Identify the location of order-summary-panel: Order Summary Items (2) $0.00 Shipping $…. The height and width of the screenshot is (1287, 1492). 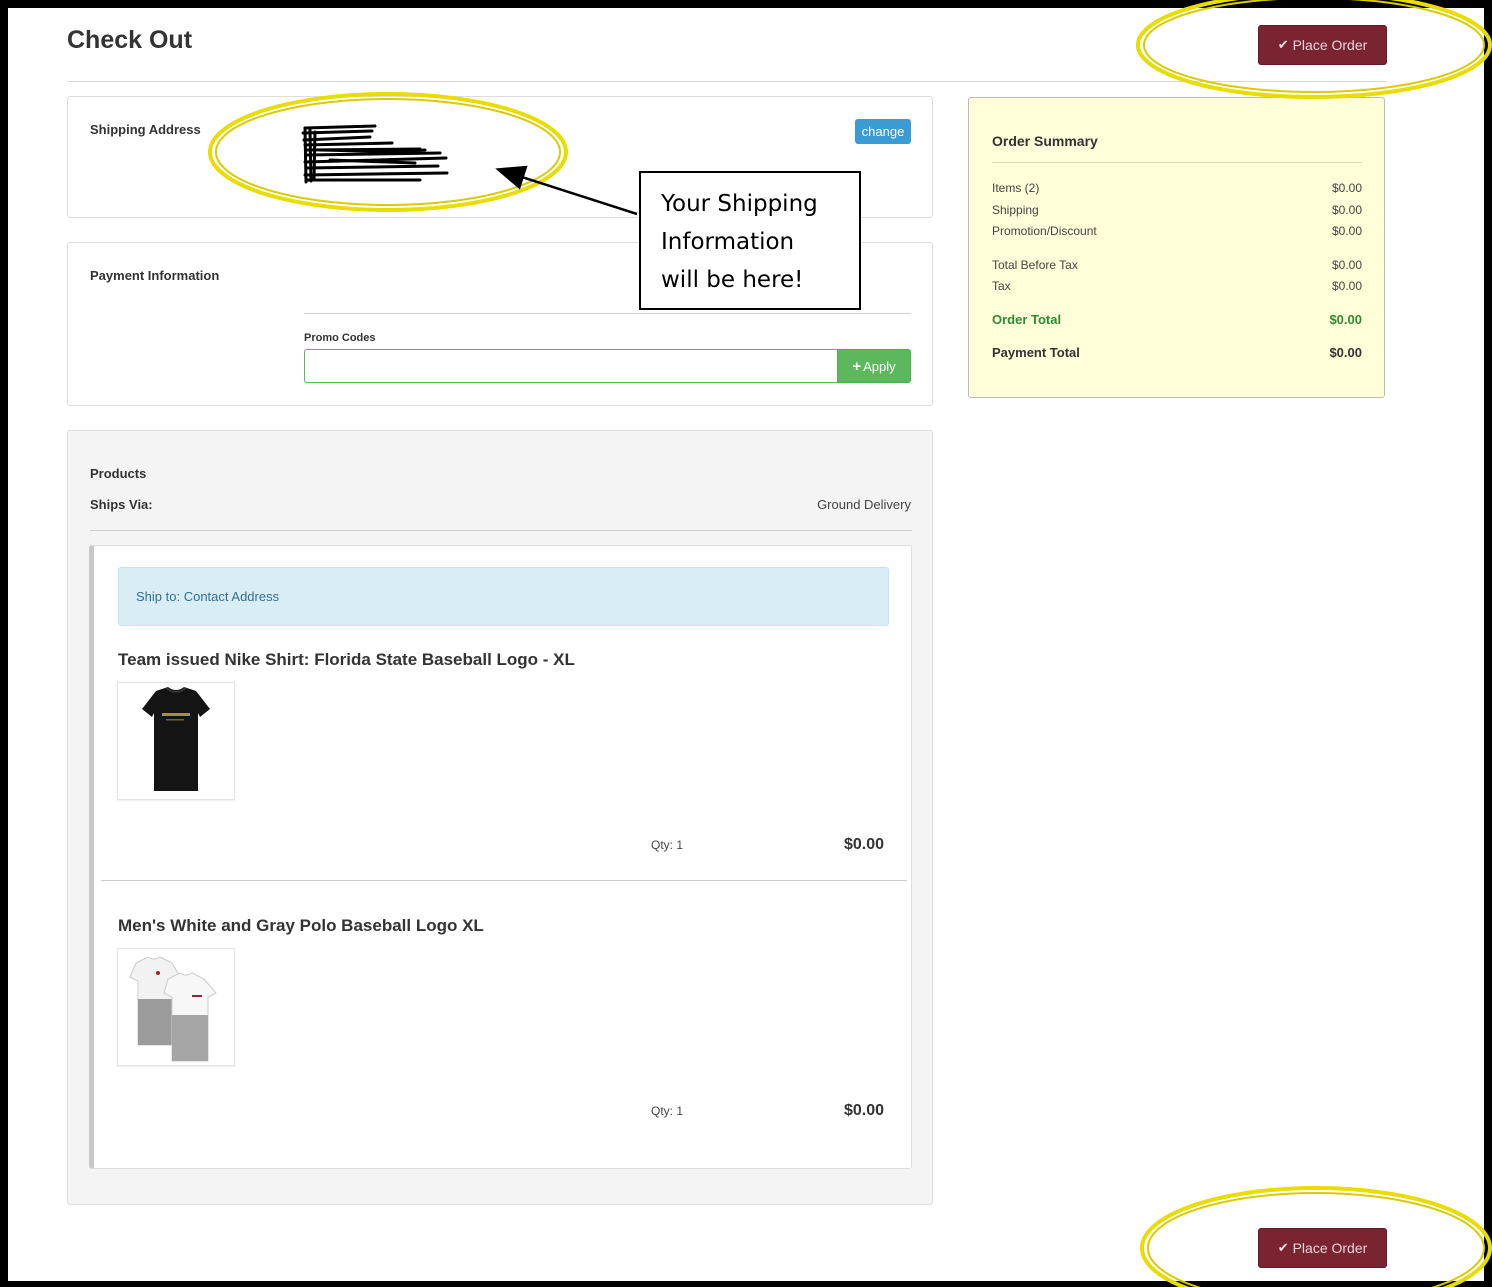
(1176, 247).